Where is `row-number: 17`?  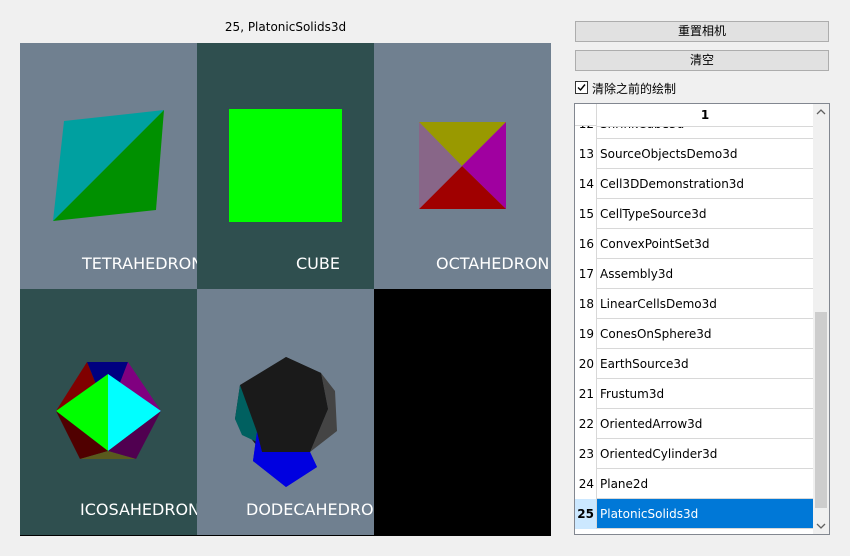
row-number: 17 is located at coordinates (586, 274).